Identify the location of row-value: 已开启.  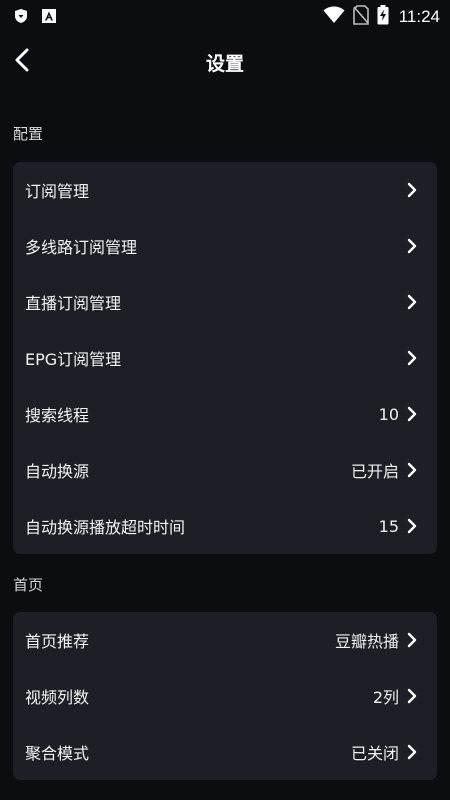
(374, 471).